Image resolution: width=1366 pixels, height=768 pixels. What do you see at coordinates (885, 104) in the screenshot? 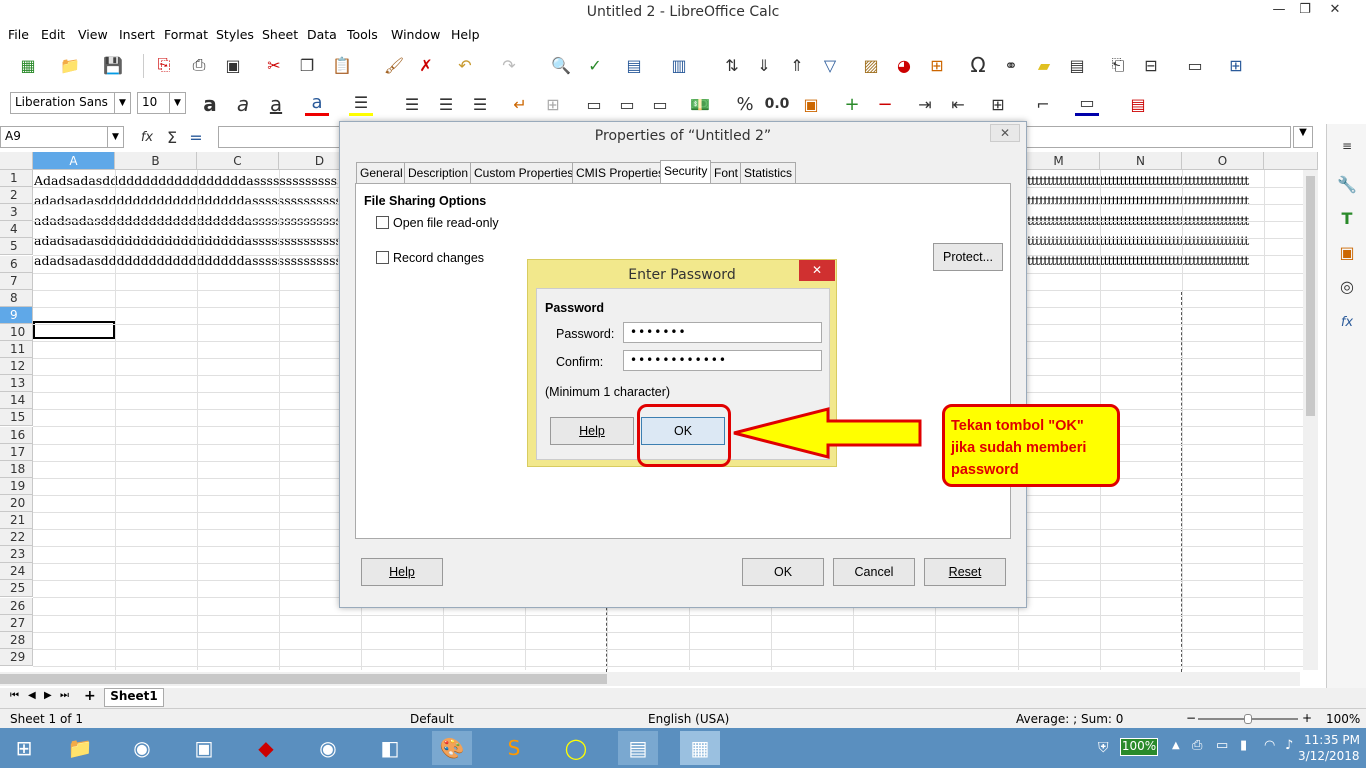
I see `delete-decimal-icon: −` at bounding box center [885, 104].